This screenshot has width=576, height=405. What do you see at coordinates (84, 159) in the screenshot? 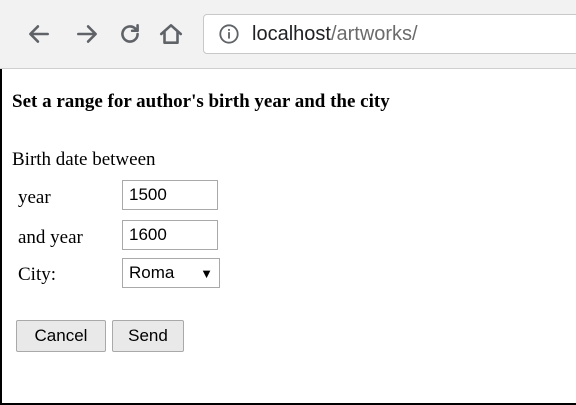
I see `birth-date-label: Birth date between` at bounding box center [84, 159].